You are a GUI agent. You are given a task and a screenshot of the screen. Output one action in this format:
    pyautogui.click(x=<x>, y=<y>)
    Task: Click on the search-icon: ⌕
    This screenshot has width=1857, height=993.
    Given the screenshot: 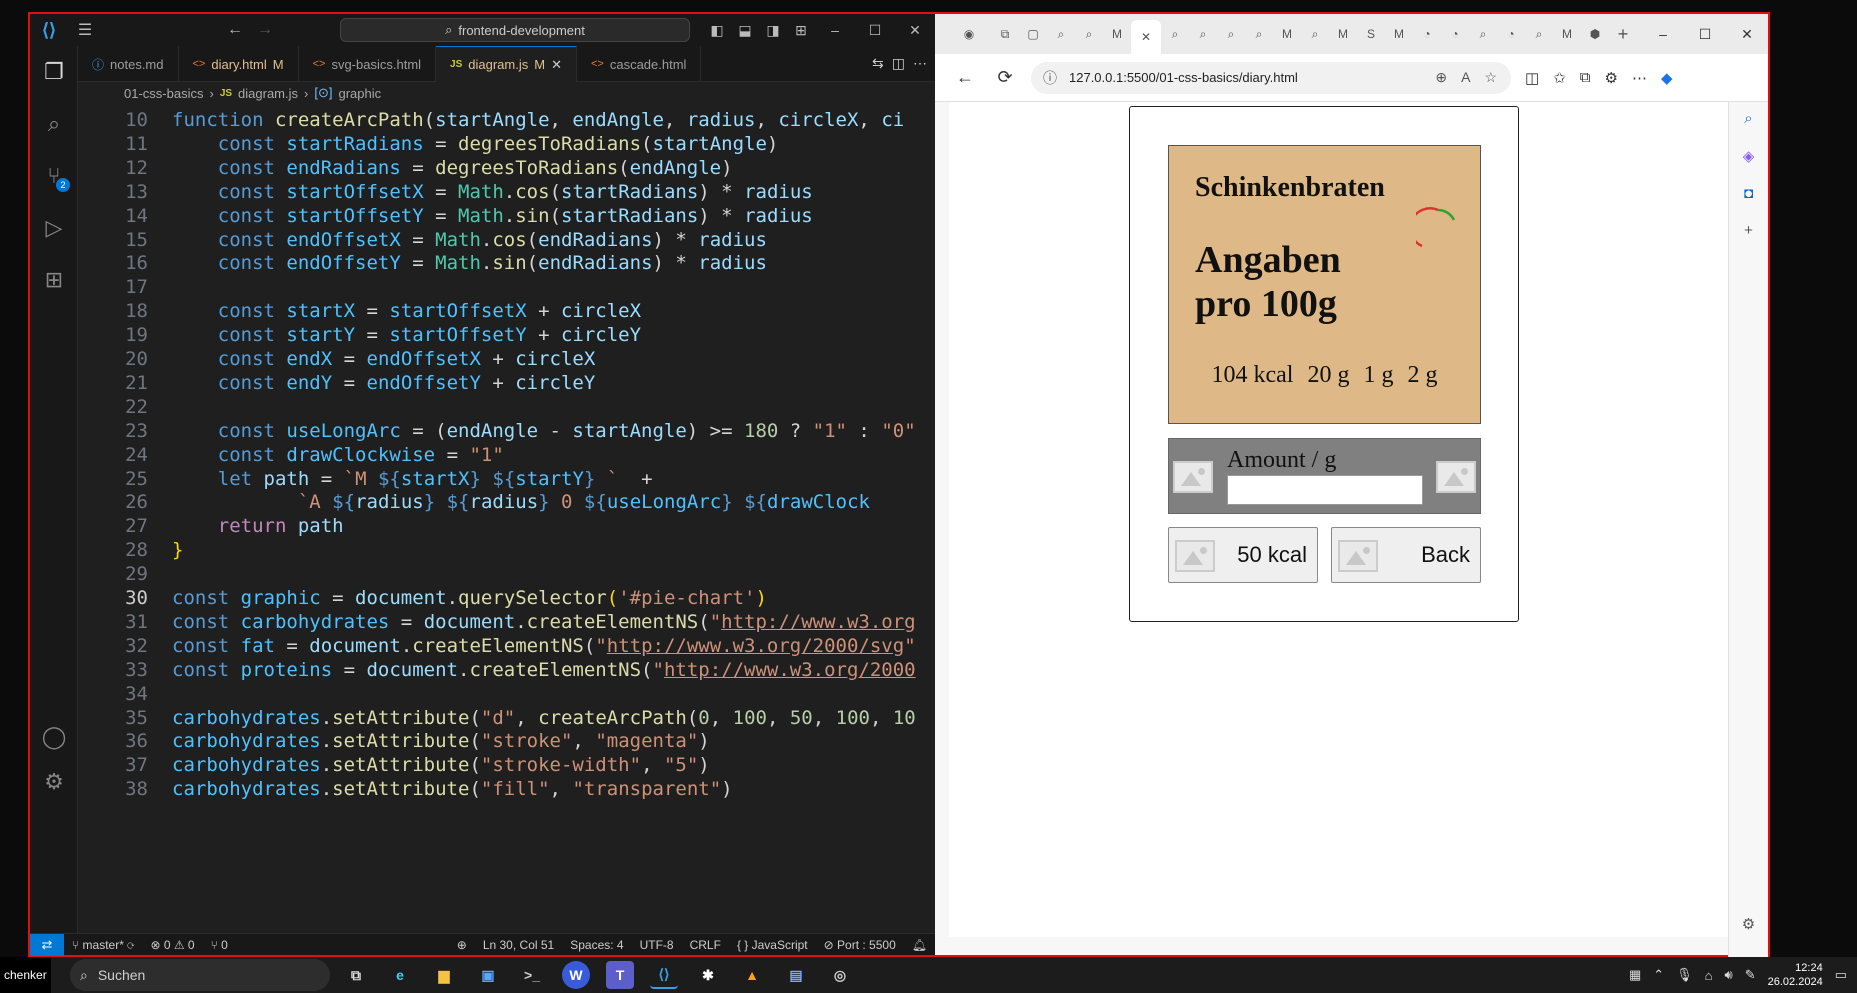 What is the action you would take?
    pyautogui.click(x=1748, y=118)
    